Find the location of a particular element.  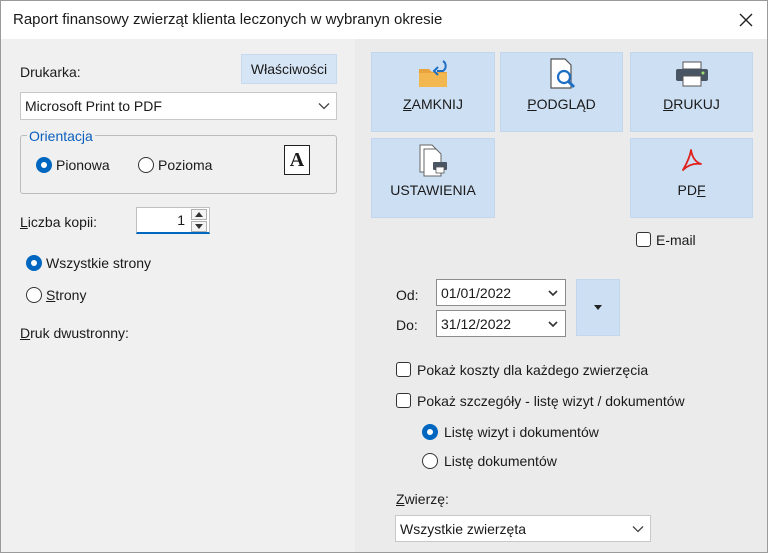

settings-button-label: USTAWIENIA is located at coordinates (433, 190).